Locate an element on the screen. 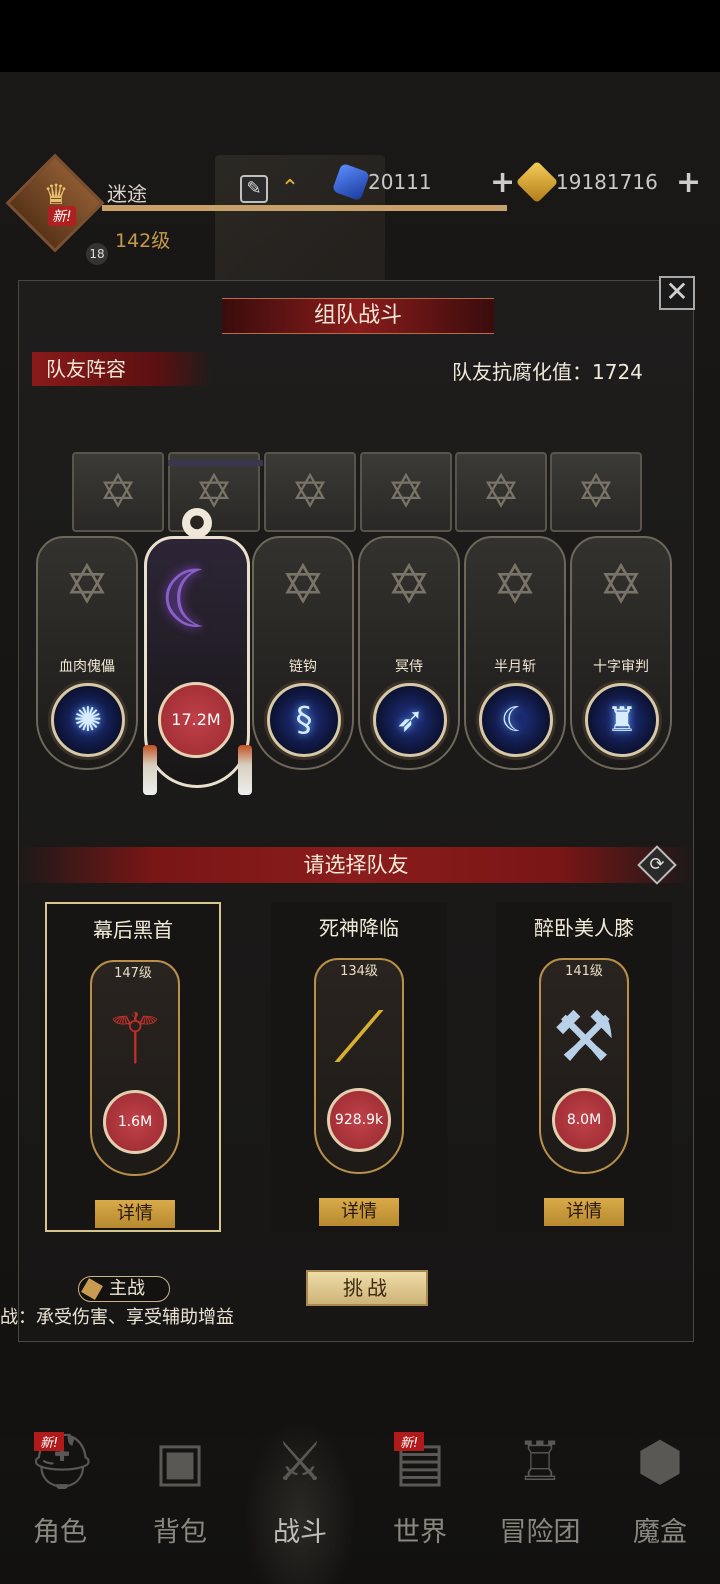 The image size is (720, 1584). person-icon: ● is located at coordinates (197, 523).